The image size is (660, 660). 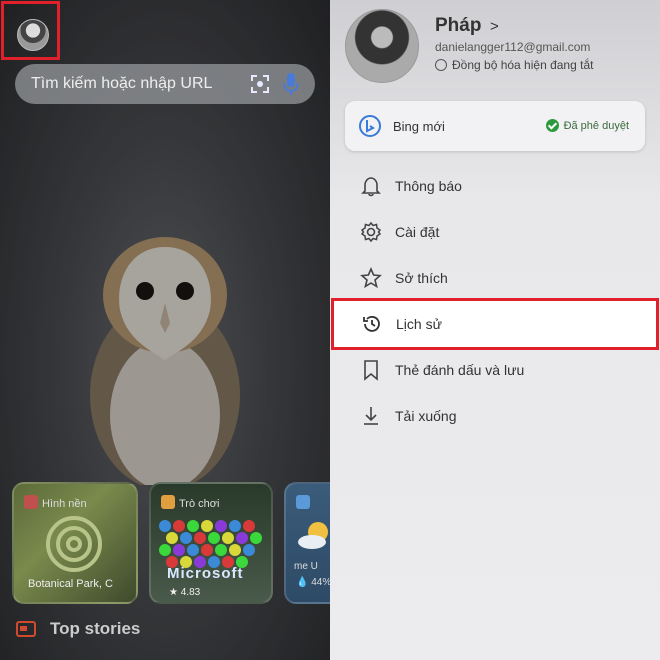 What do you see at coordinates (460, 370) in the screenshot?
I see `menu-item-label: Thẻ đánh dấu và lưu` at bounding box center [460, 370].